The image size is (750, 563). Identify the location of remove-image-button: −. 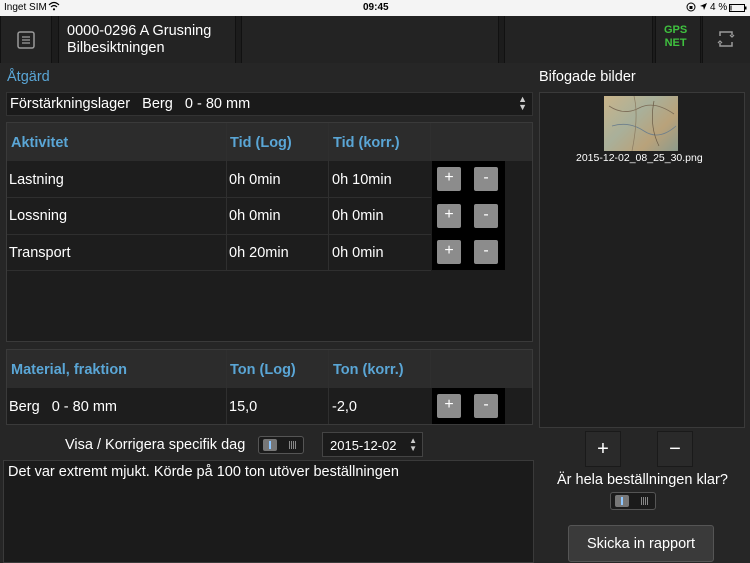
(675, 449).